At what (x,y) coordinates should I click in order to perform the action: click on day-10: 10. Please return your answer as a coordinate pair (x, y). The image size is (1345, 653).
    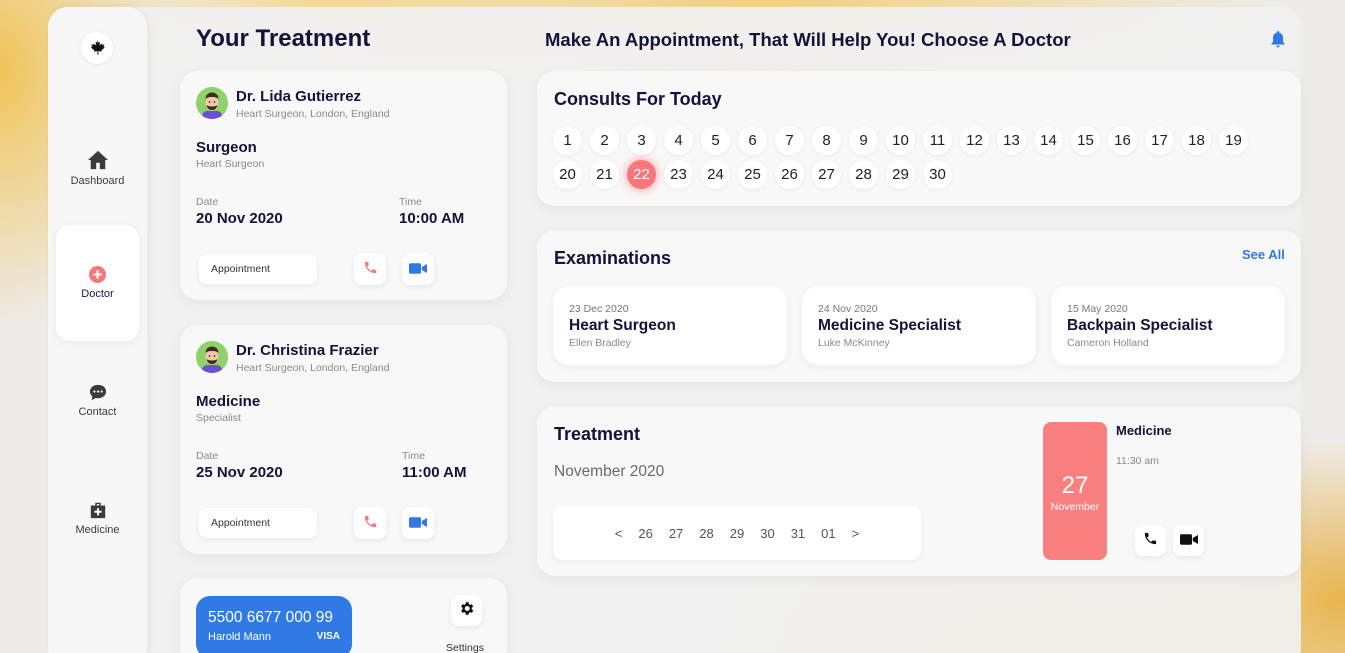
    Looking at the image, I should click on (900, 140).